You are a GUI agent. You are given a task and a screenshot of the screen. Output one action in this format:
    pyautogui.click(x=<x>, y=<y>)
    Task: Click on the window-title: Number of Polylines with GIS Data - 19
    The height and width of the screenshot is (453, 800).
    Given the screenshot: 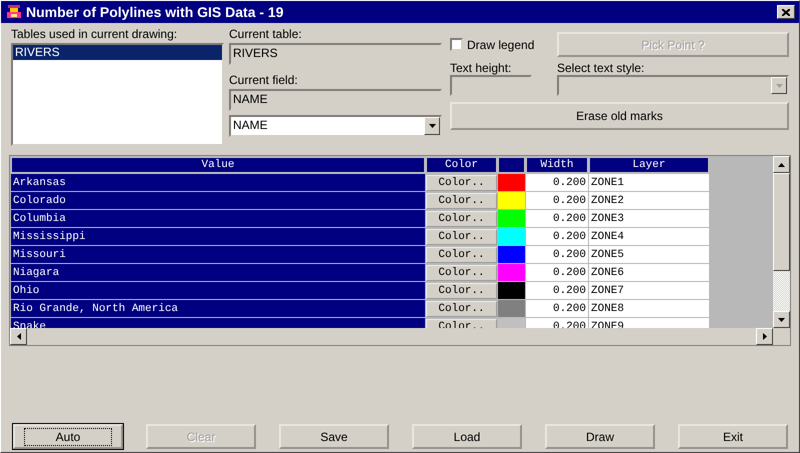 What is the action you would take?
    pyautogui.click(x=155, y=12)
    